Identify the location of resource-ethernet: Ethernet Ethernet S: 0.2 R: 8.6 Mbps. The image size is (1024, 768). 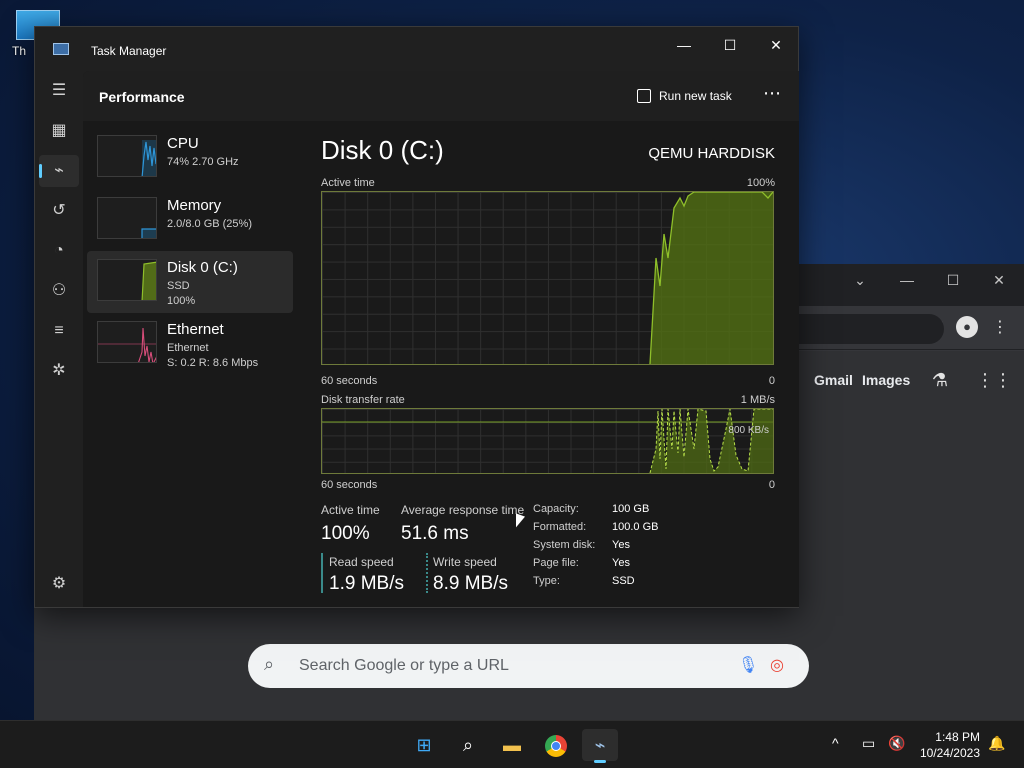
(190, 344).